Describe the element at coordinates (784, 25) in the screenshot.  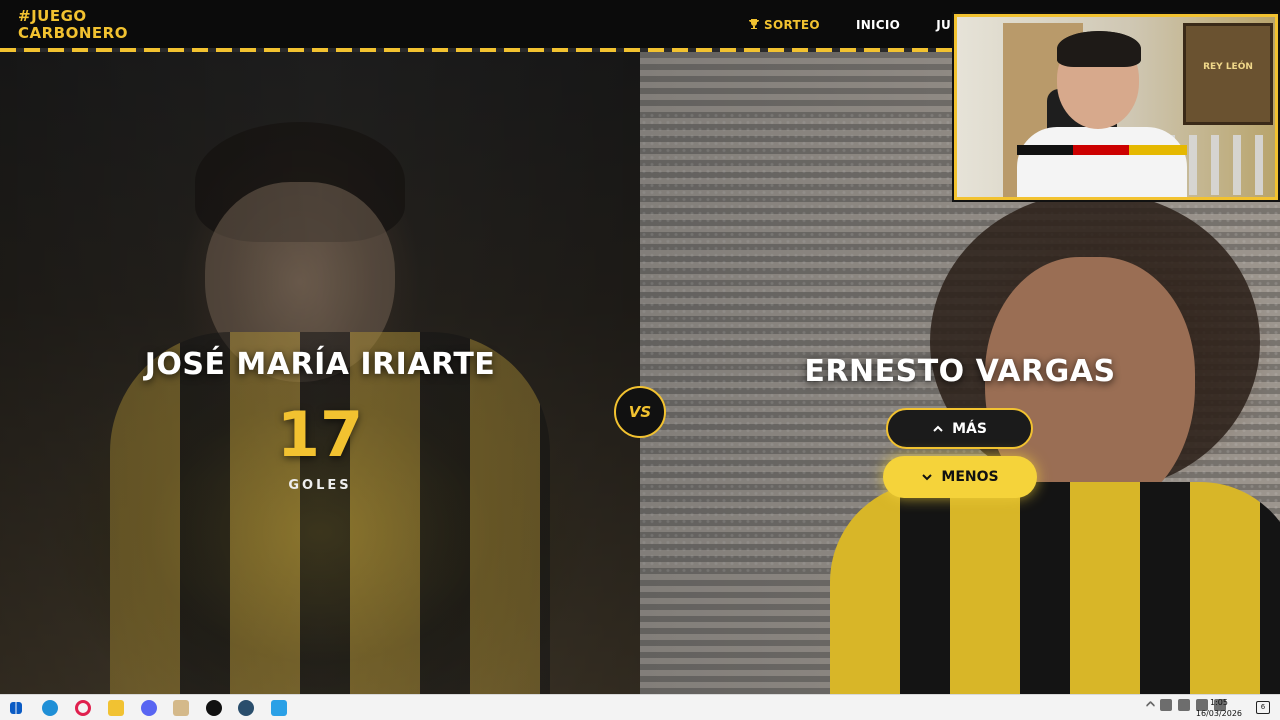
I see `nav-link-sorteo: SORTEO` at that location.